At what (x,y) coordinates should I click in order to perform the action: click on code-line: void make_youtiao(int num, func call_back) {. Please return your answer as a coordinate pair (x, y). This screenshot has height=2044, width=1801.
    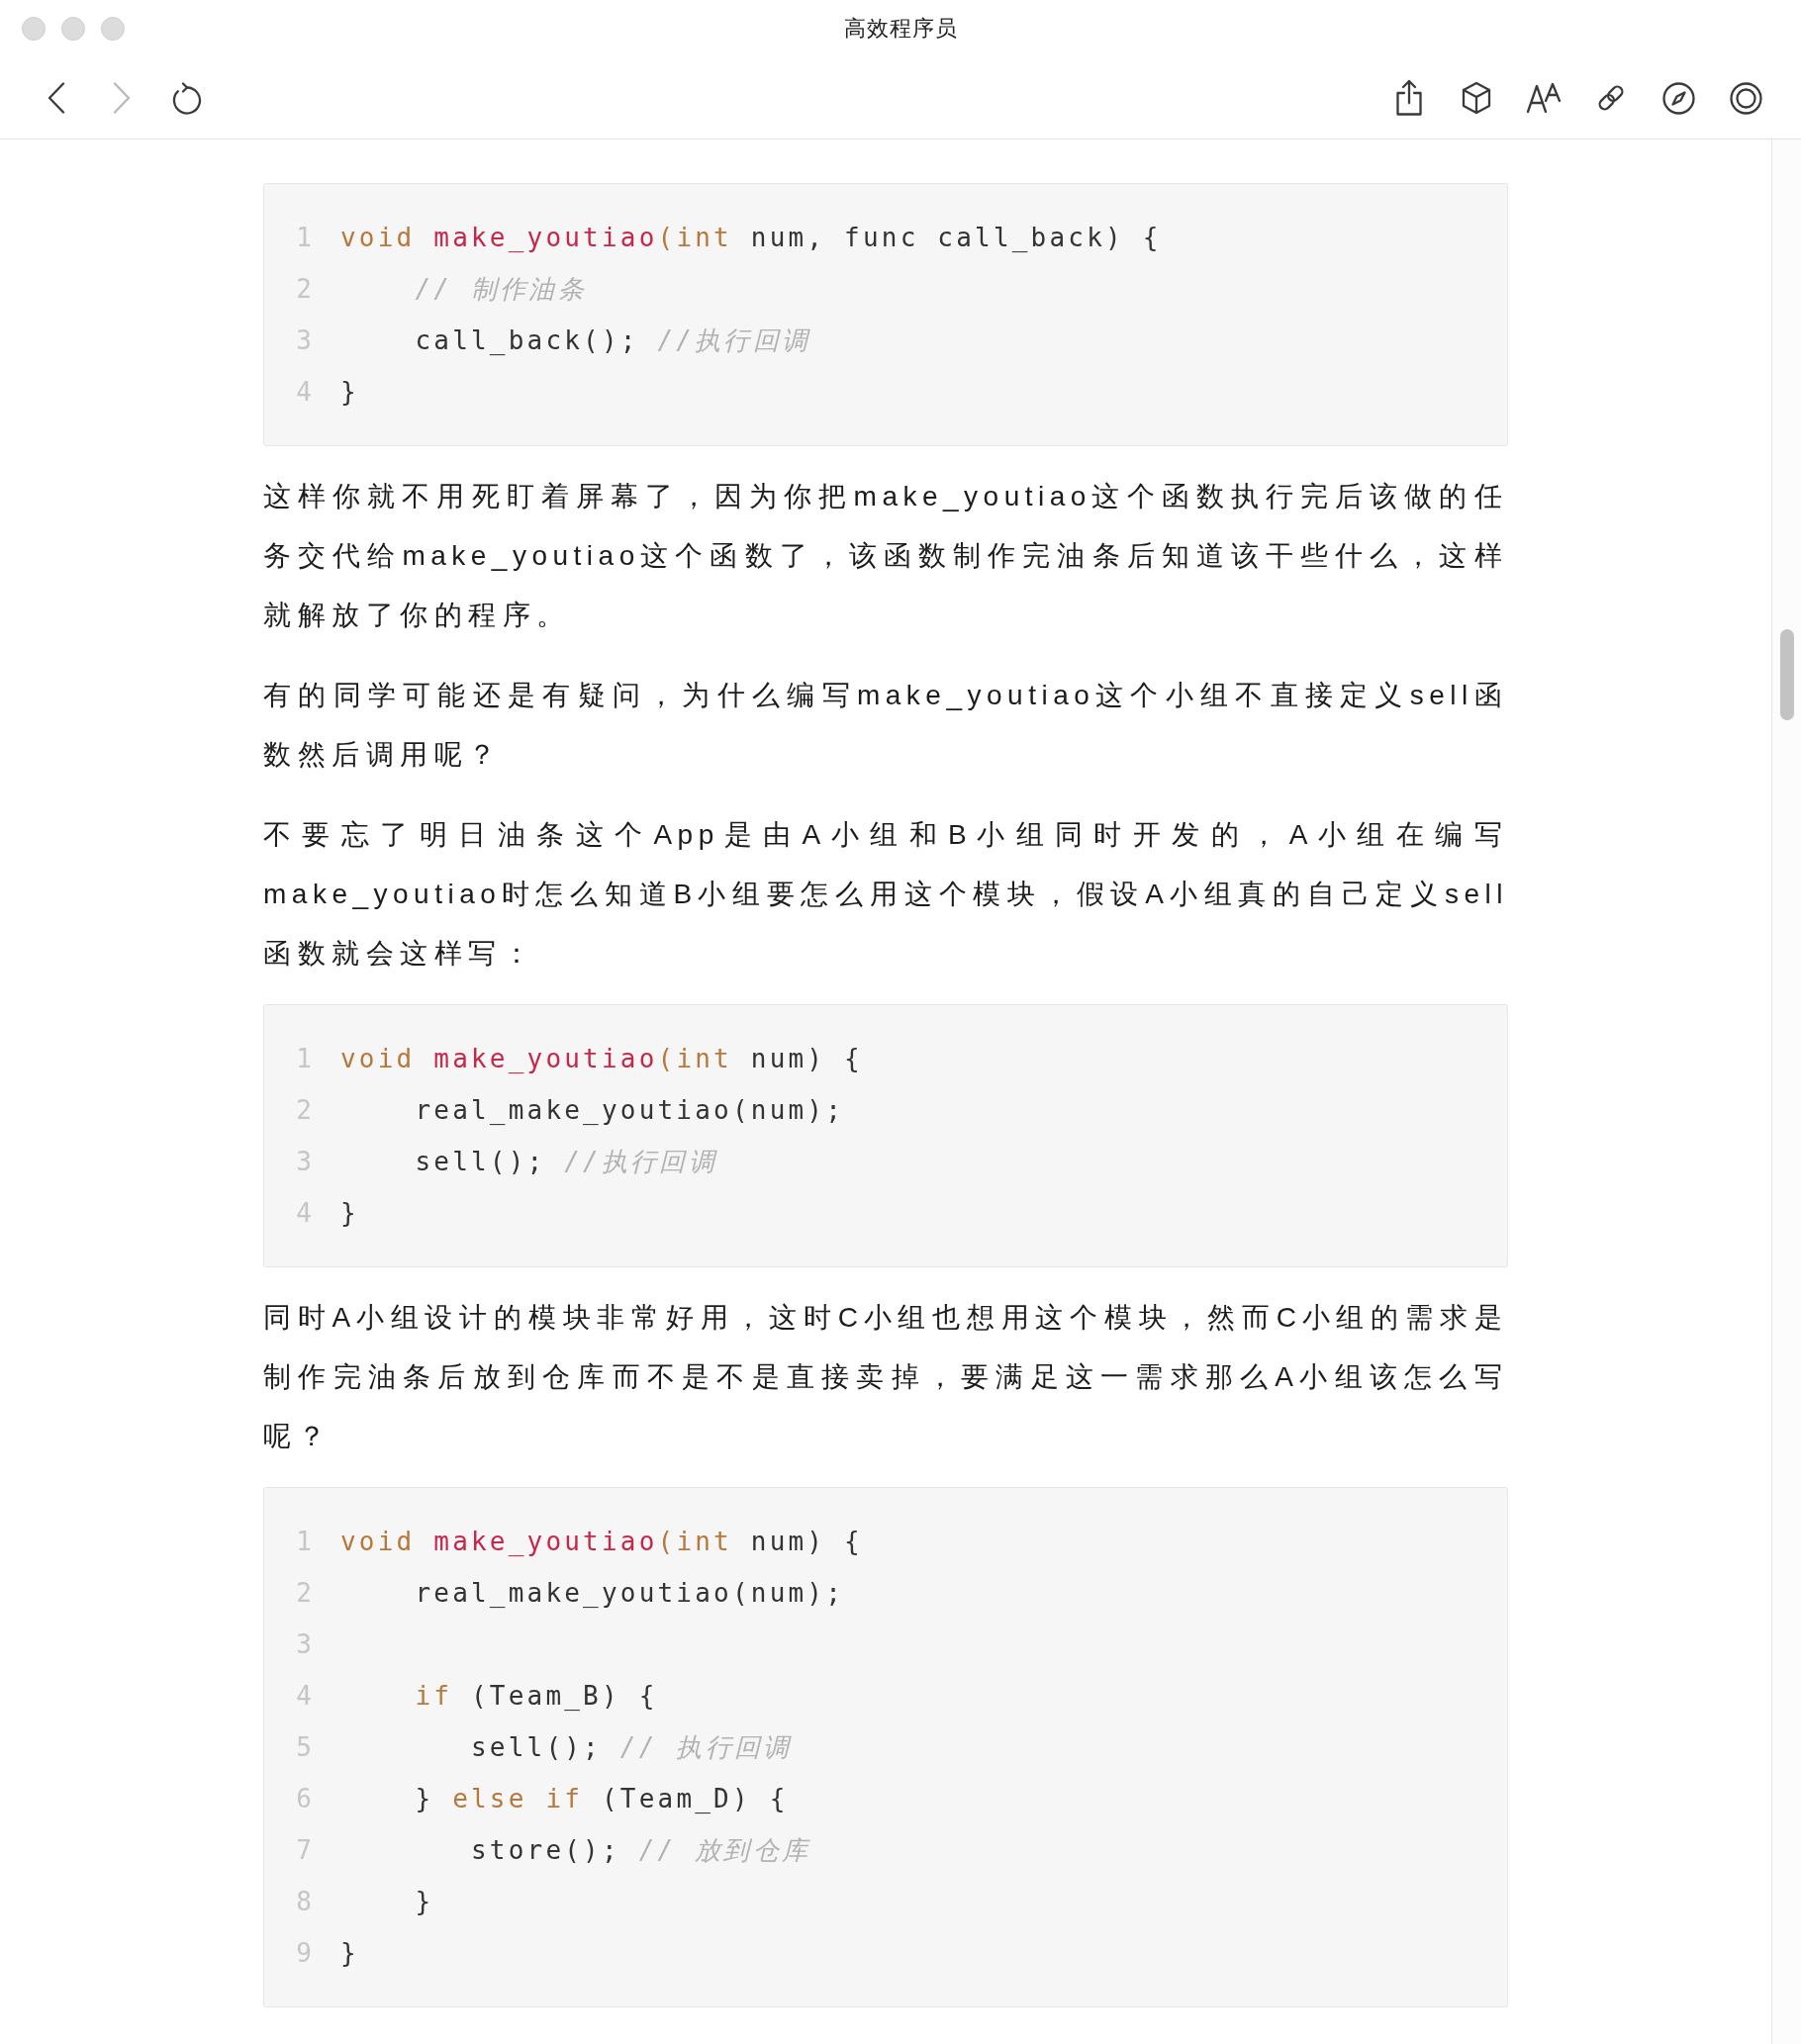
    Looking at the image, I should click on (751, 238).